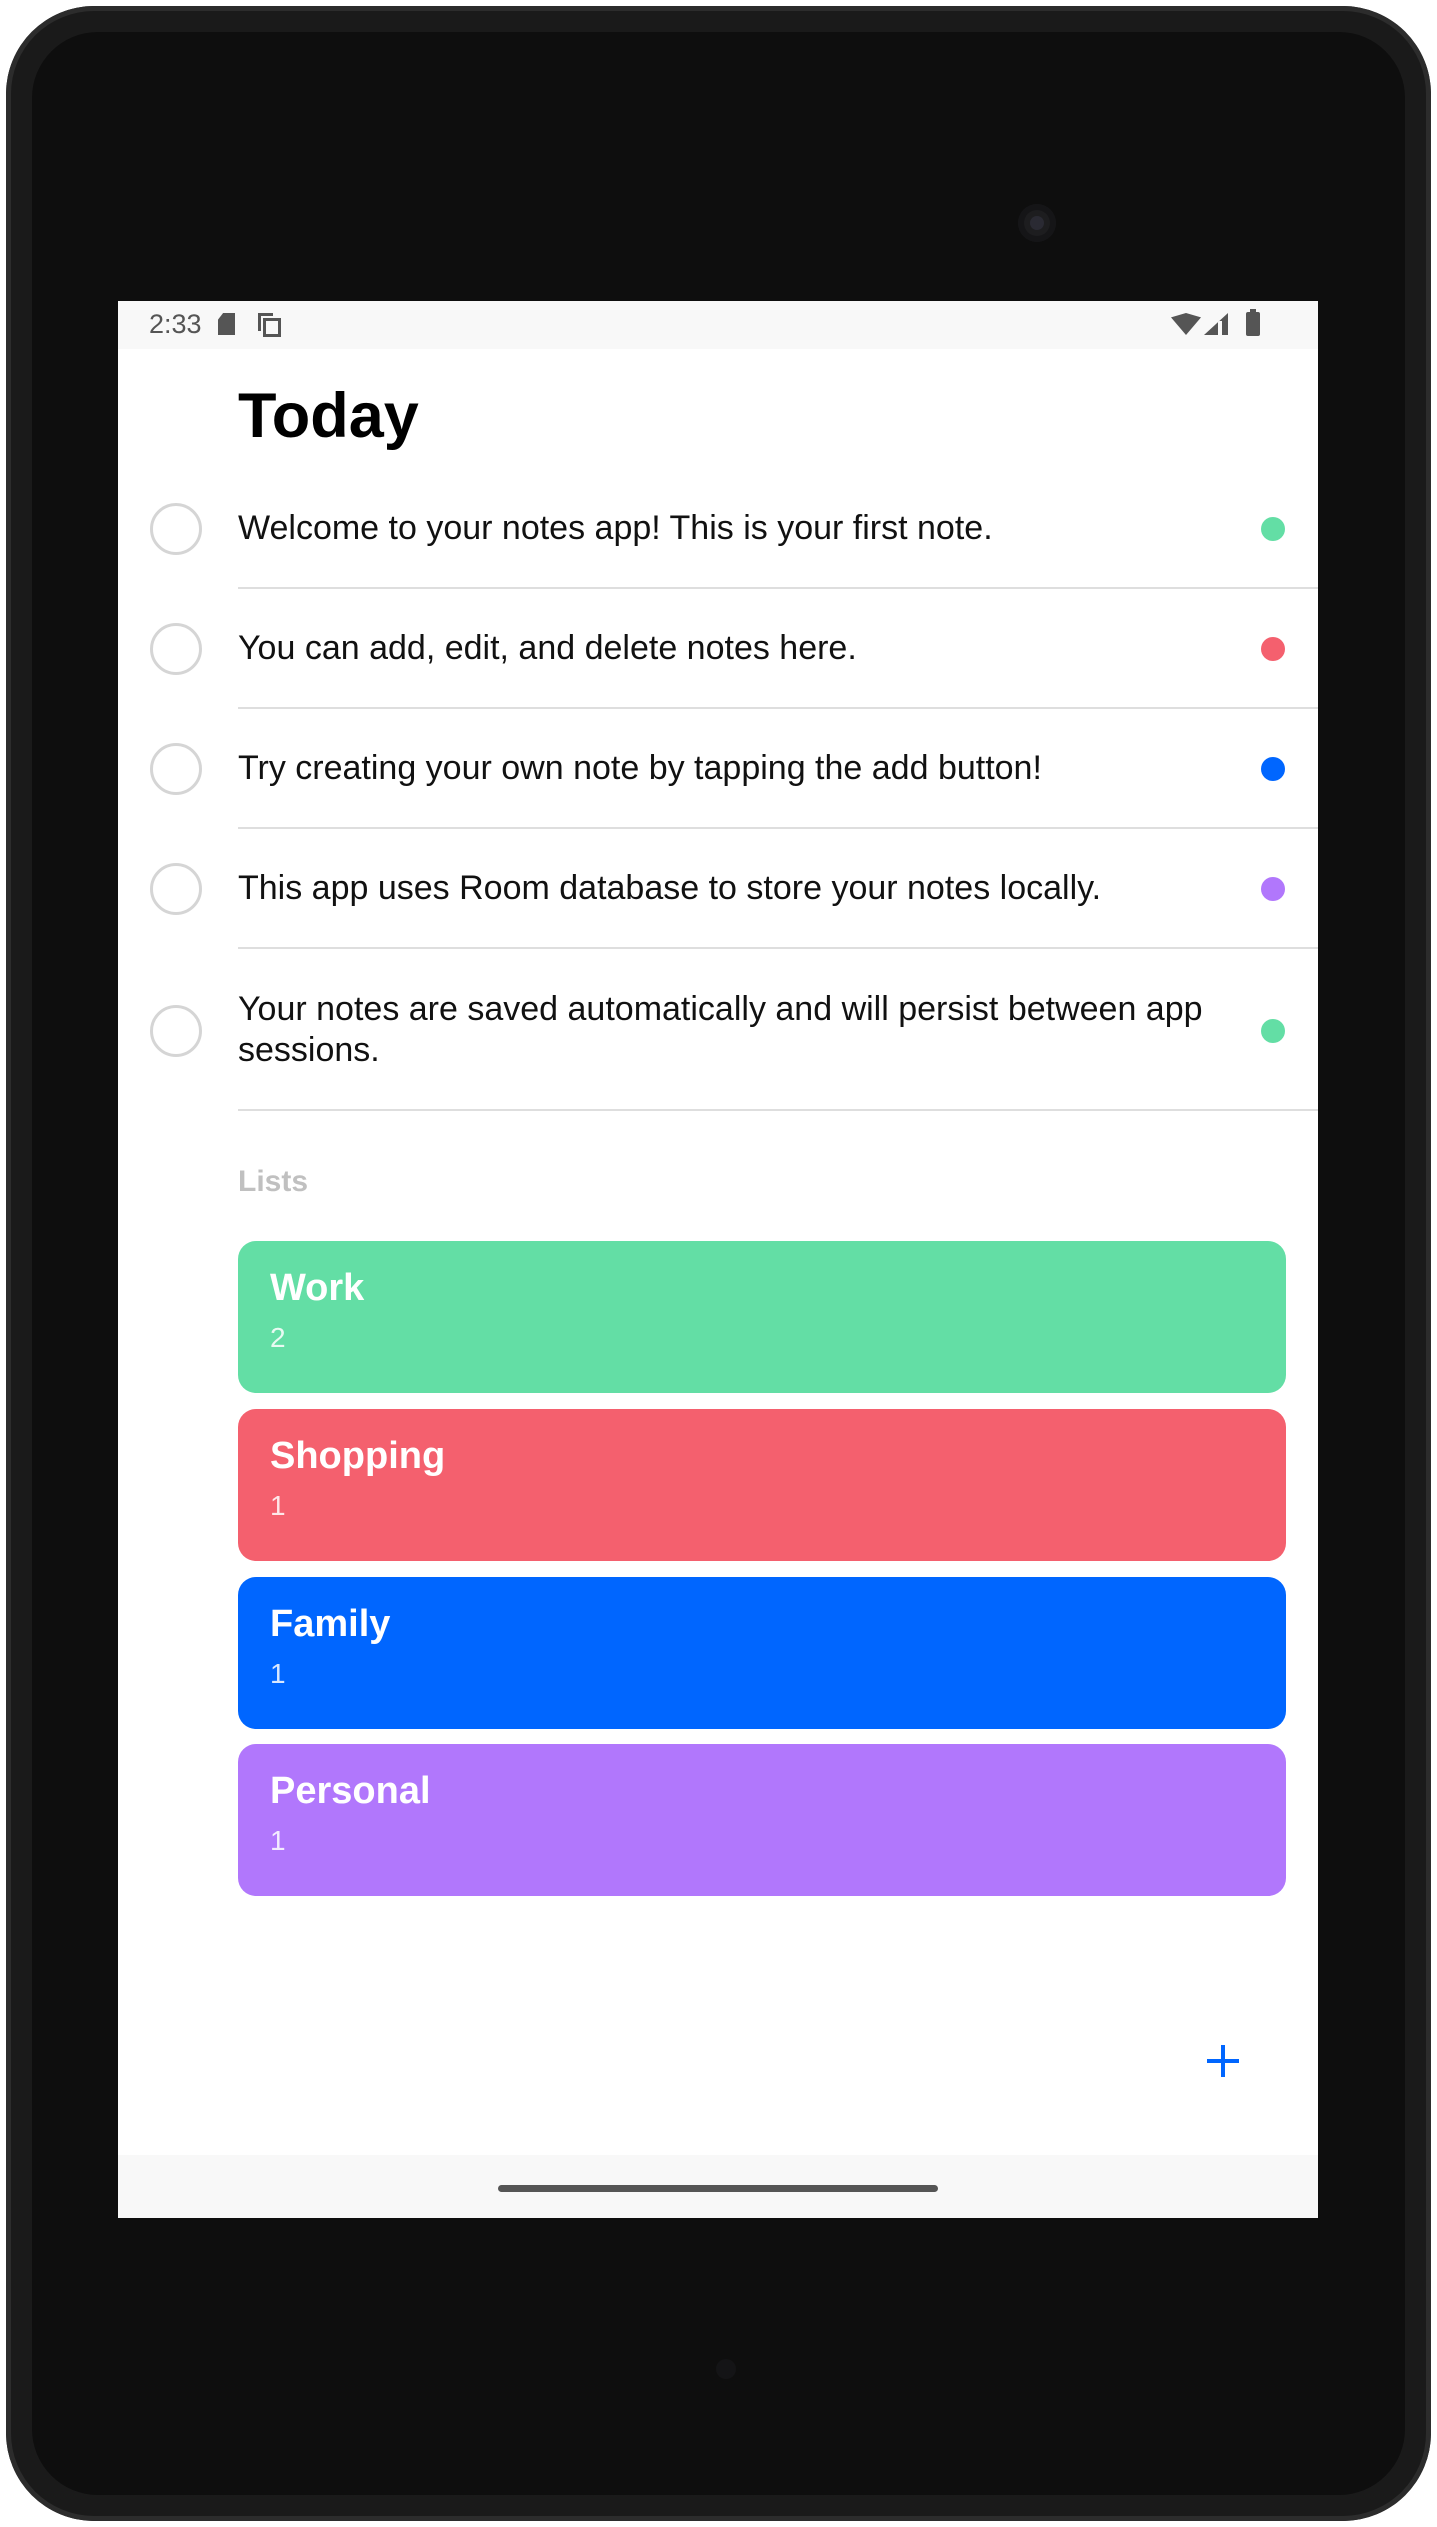  I want to click on add-note-button, so click(1223, 2061).